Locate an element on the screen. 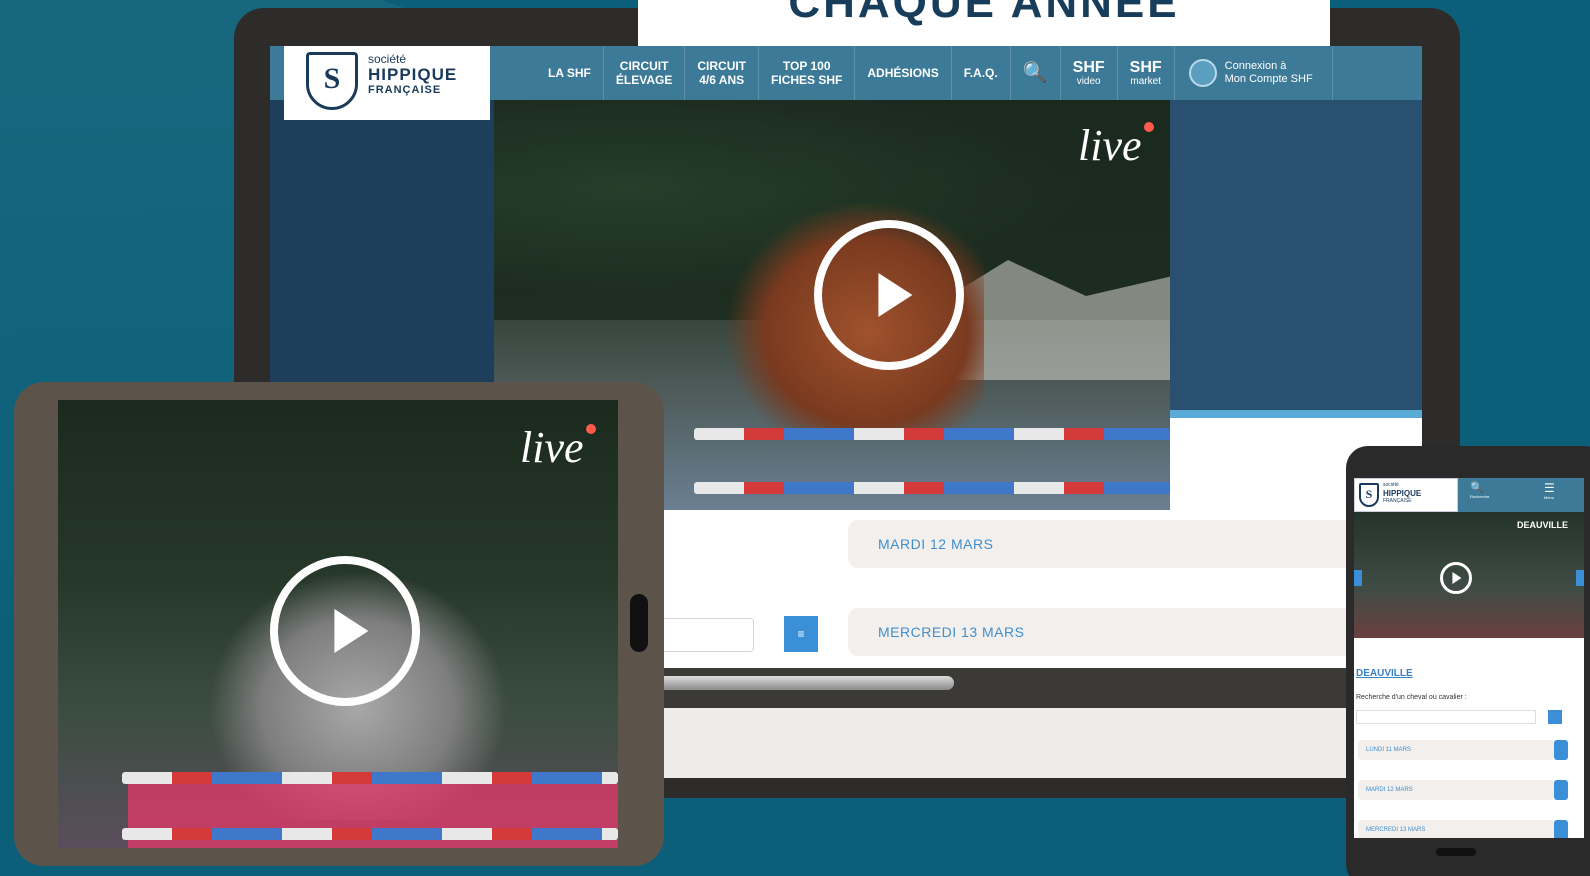  logo-text: société HIPPIQUE FRANÇAISE is located at coordinates (412, 74).